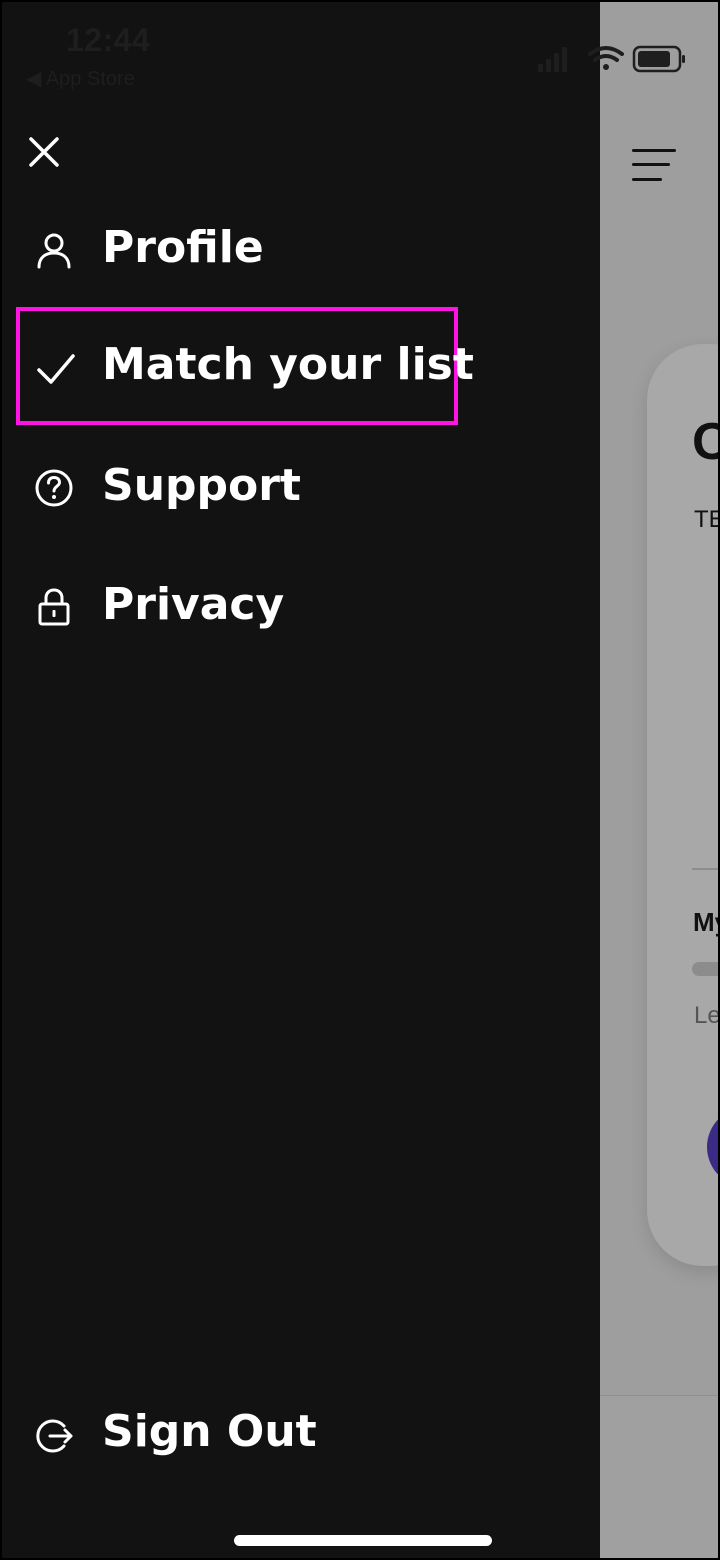  Describe the element at coordinates (56, 369) in the screenshot. I see `checkmark-icon` at that location.